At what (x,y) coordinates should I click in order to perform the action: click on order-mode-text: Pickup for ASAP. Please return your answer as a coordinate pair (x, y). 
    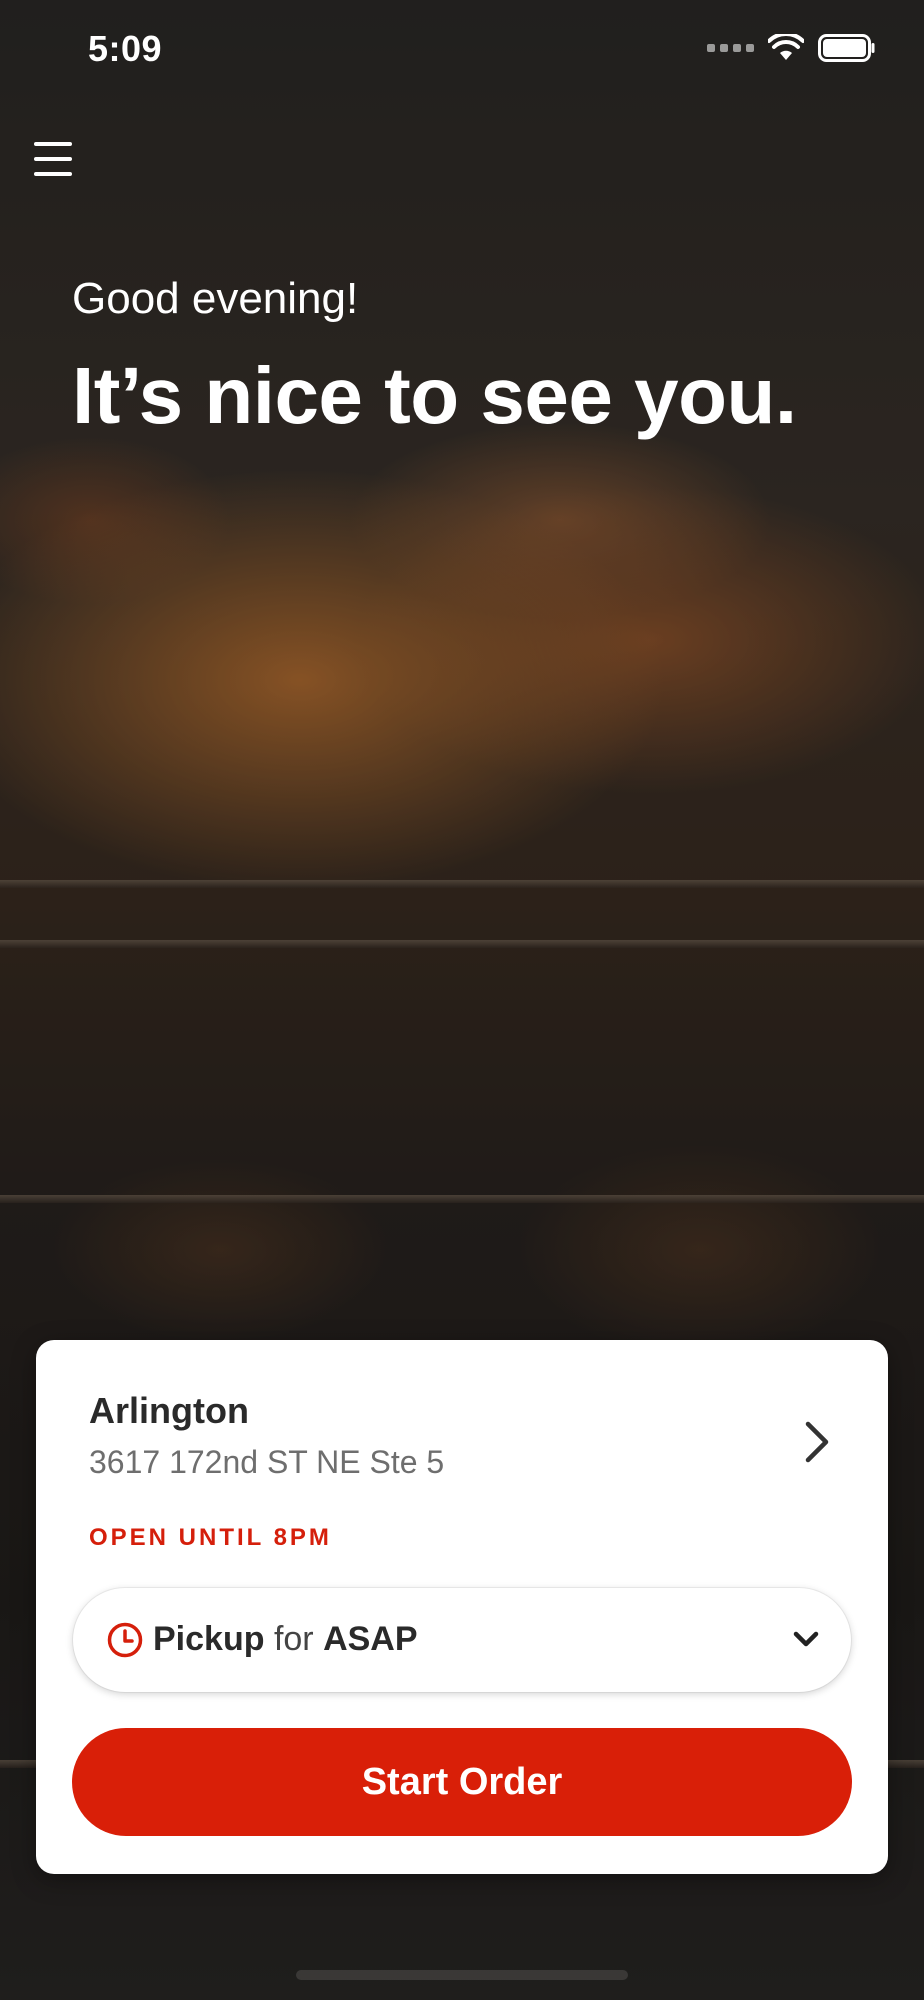
    Looking at the image, I should click on (285, 1639).